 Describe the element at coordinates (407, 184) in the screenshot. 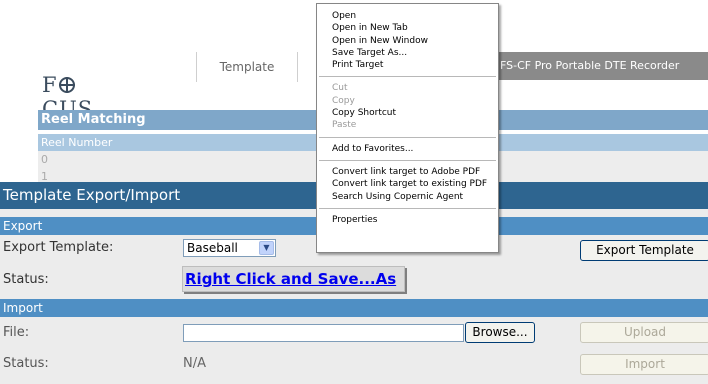

I see `menu-item-convert-existing-pdf: Convert link target to existing PDF` at that location.